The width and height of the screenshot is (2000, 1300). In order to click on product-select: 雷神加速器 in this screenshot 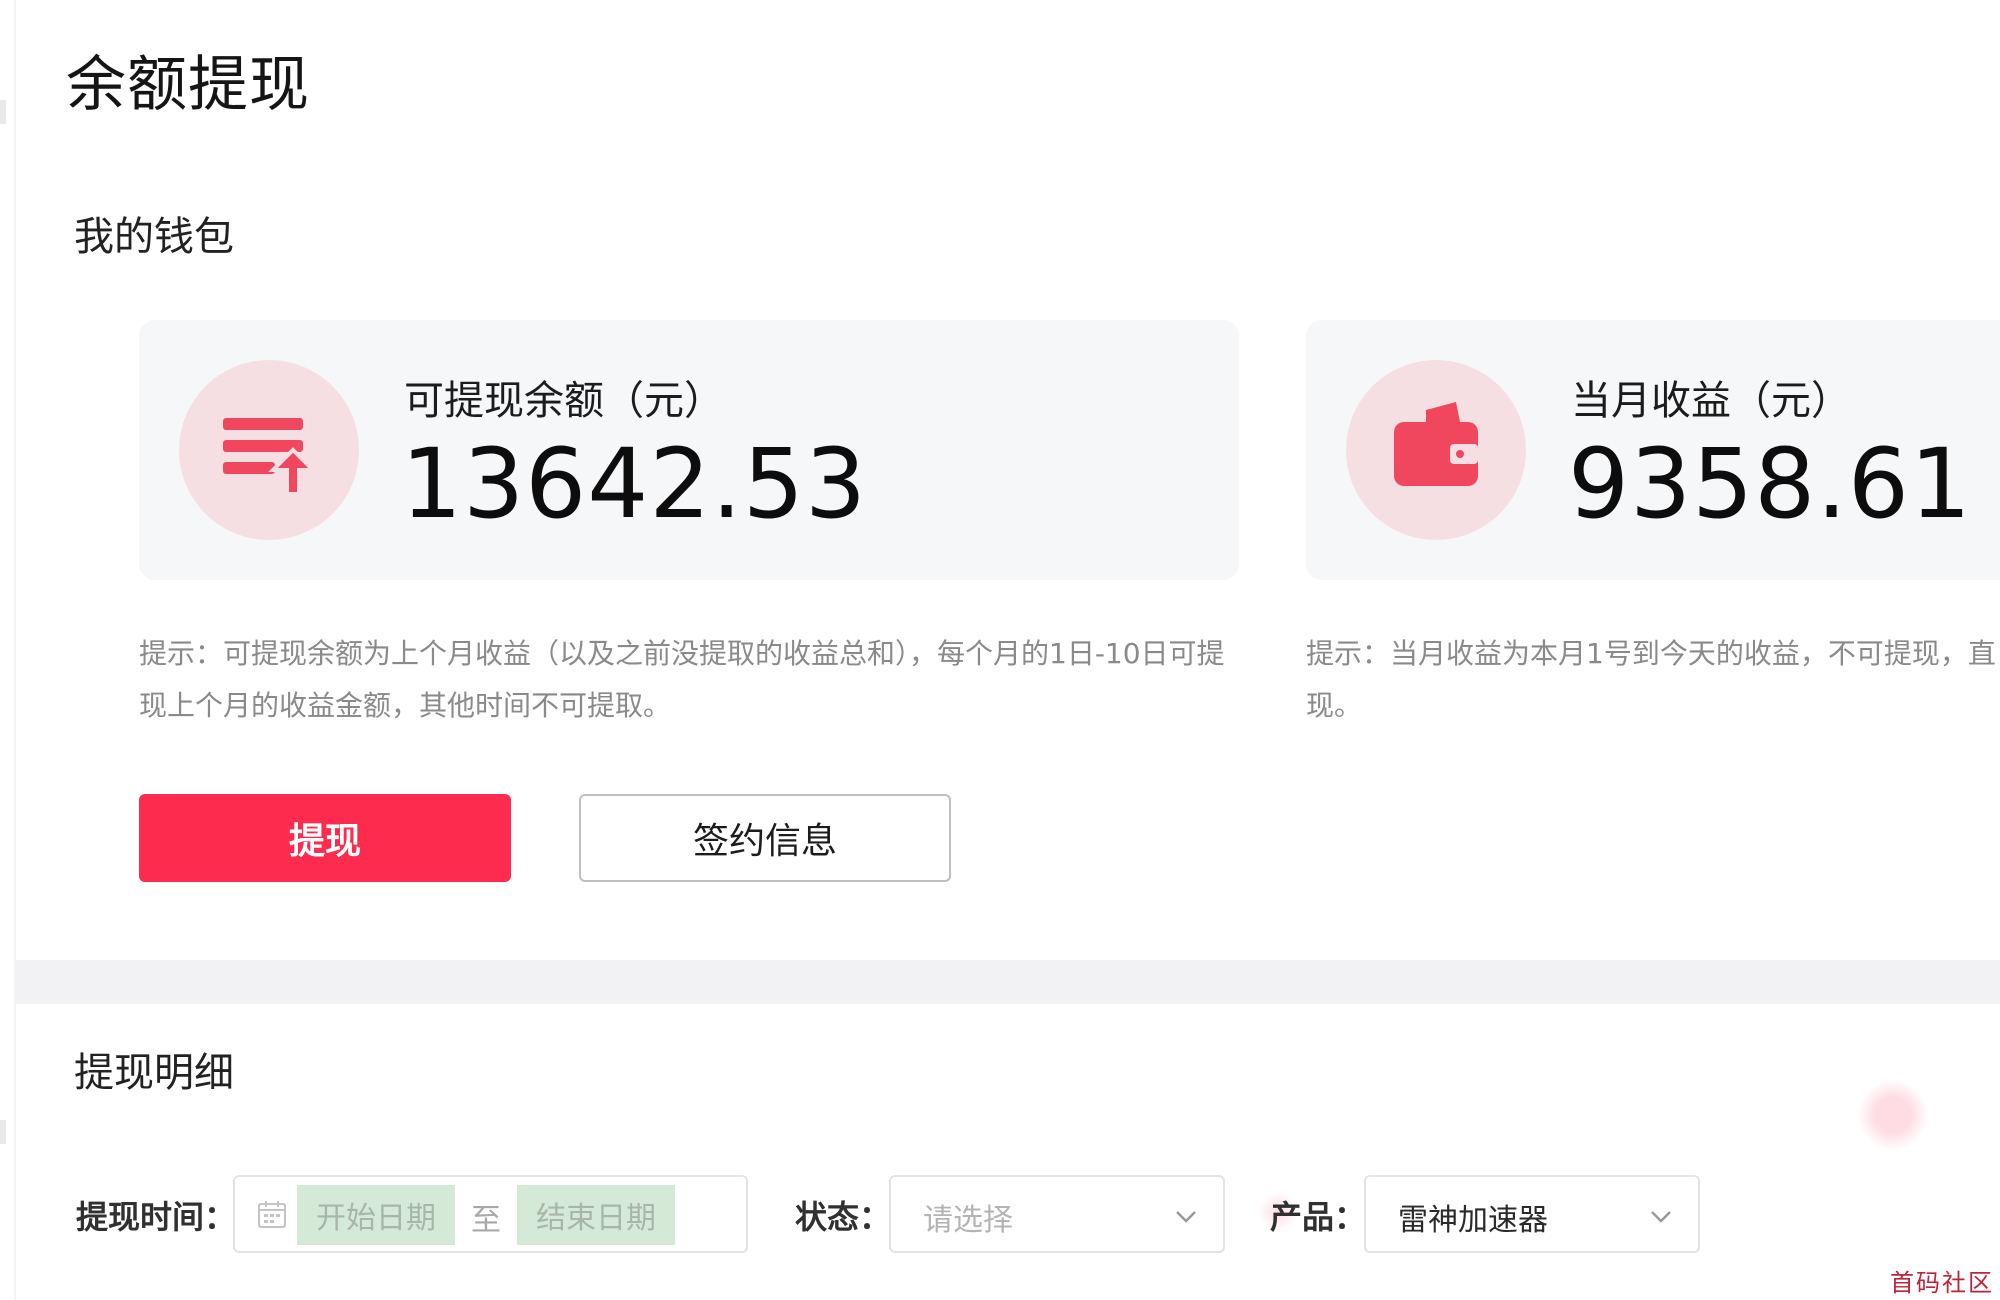, I will do `click(1532, 1214)`.